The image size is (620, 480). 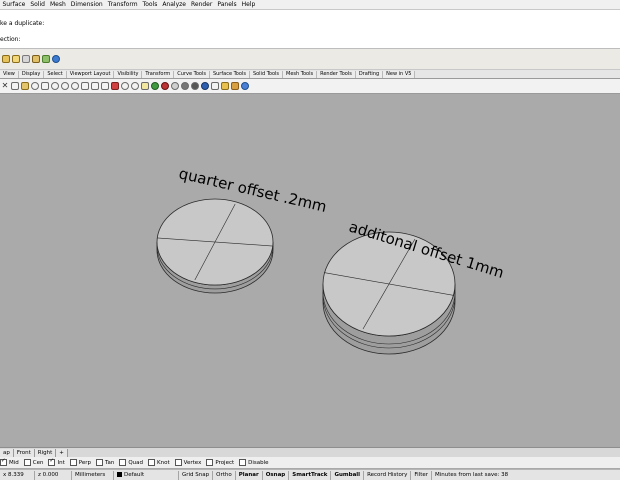 What do you see at coordinates (229, 74) in the screenshot?
I see `tab-surface-tools: Surface Tools` at bounding box center [229, 74].